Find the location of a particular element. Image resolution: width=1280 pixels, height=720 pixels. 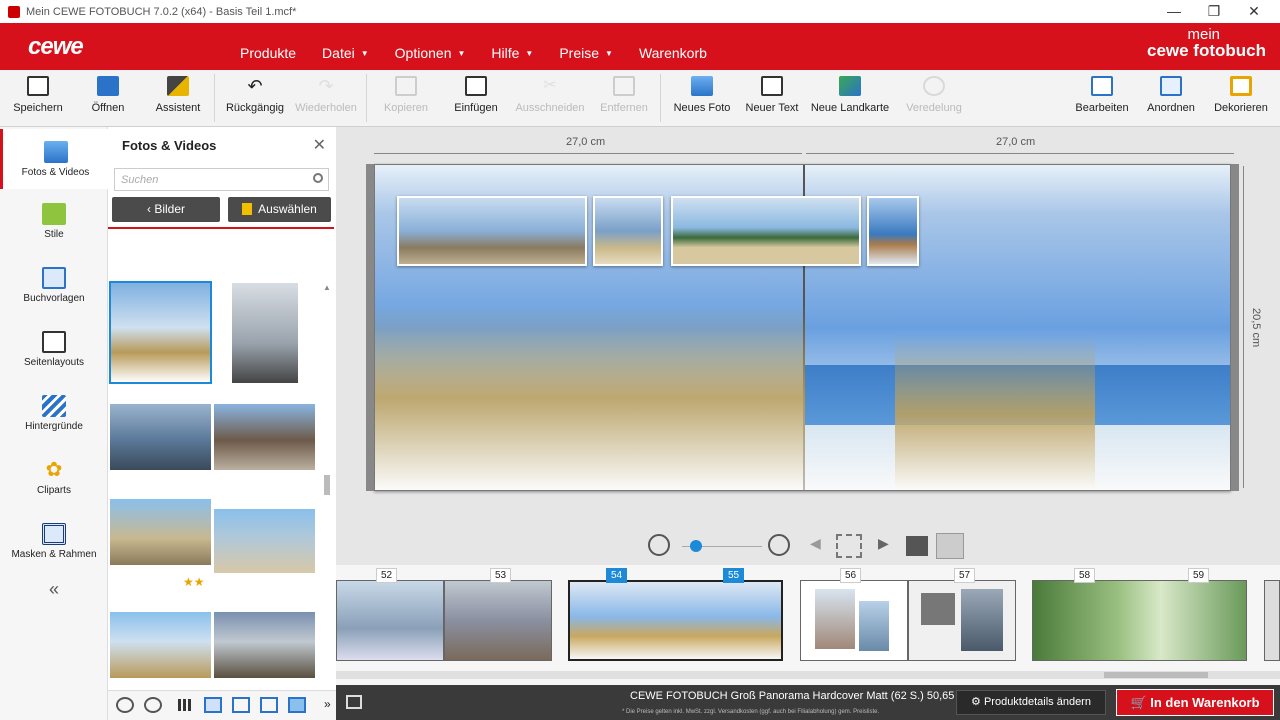

nav-cliparts: ✿ Cliparts is located at coordinates (54, 477).